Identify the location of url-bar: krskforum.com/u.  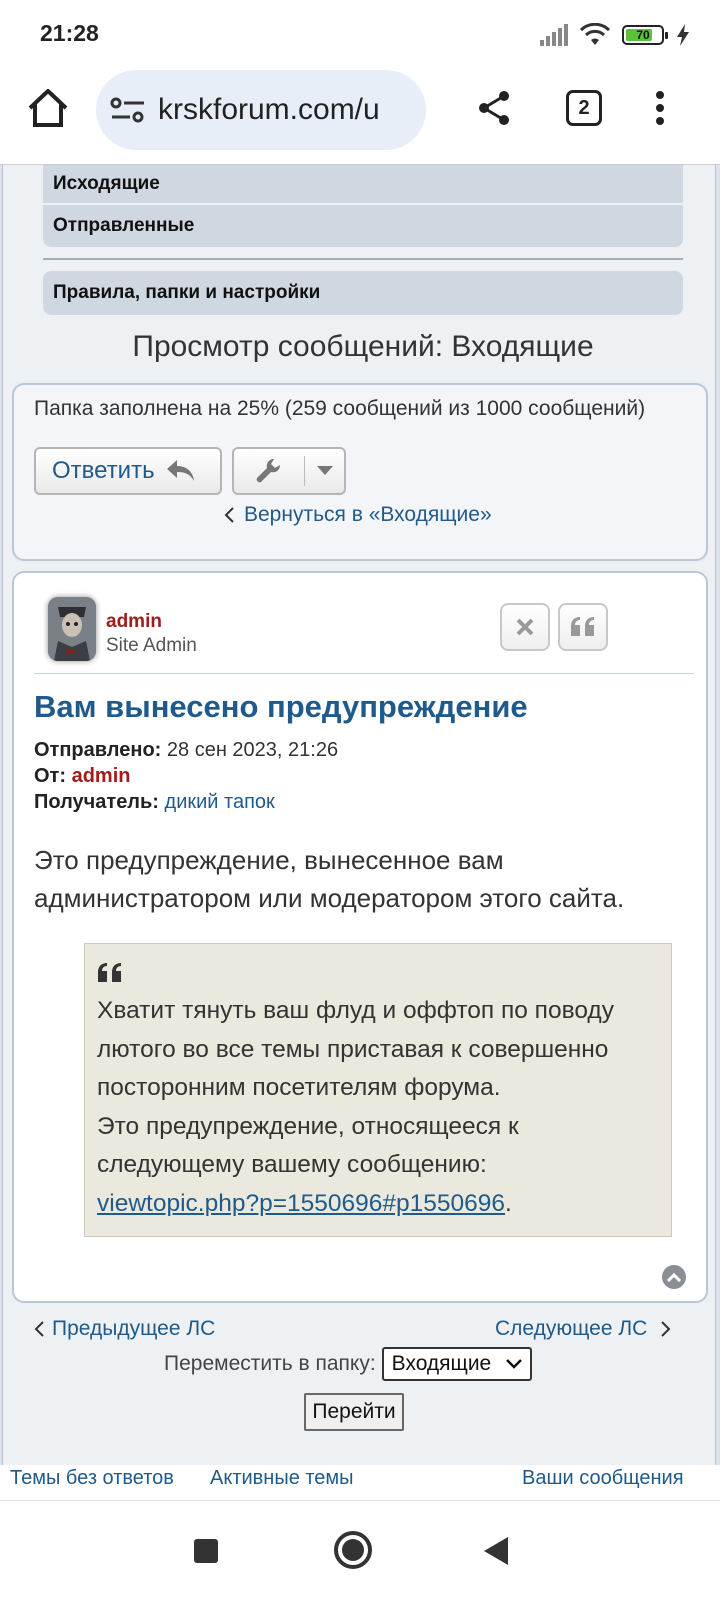
(261, 110).